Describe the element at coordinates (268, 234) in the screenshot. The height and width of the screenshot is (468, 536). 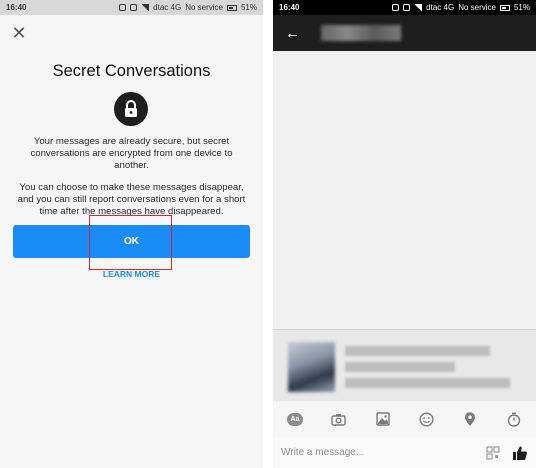
I see `divider` at that location.